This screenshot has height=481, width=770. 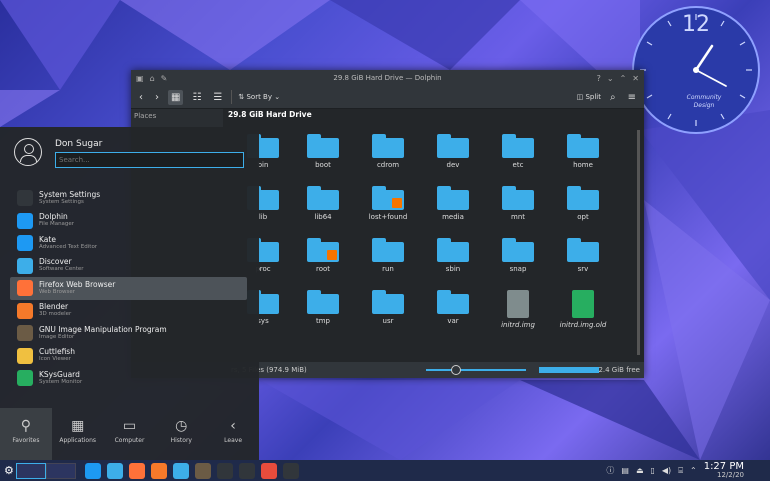 What do you see at coordinates (61, 201) in the screenshot?
I see `app-description: System Settings` at bounding box center [61, 201].